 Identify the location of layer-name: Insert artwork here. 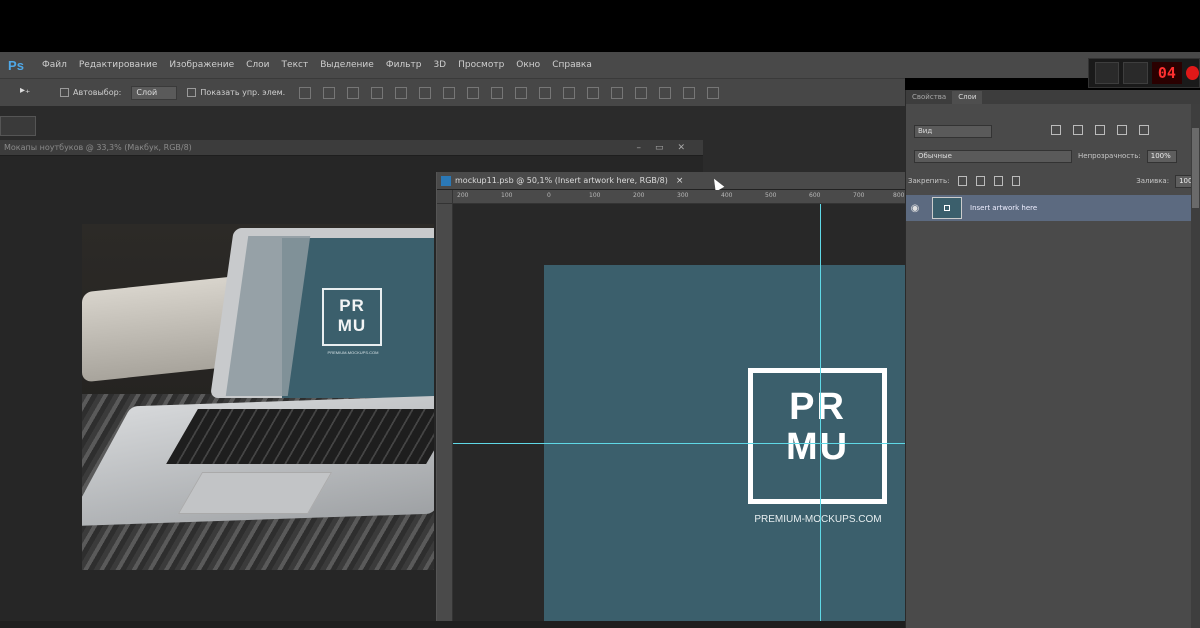
(1004, 208).